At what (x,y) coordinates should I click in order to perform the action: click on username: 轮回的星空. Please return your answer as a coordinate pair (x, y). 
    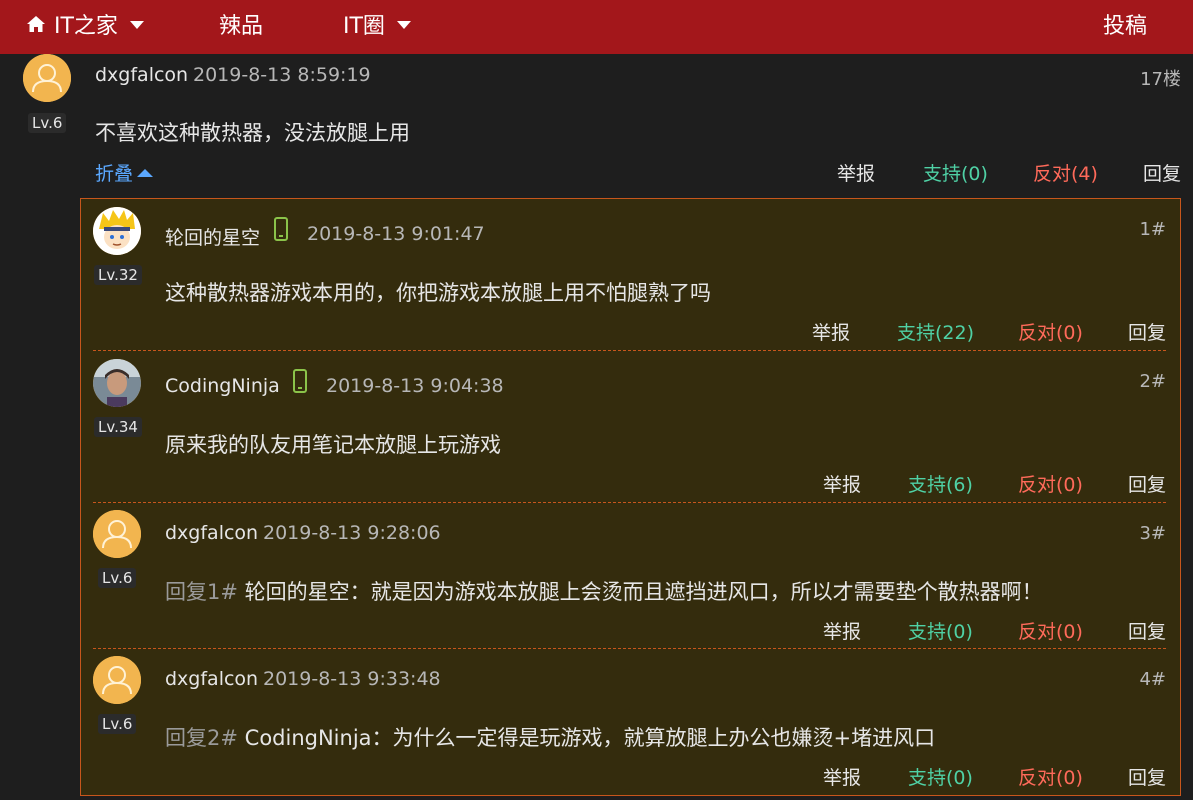
    Looking at the image, I should click on (212, 236).